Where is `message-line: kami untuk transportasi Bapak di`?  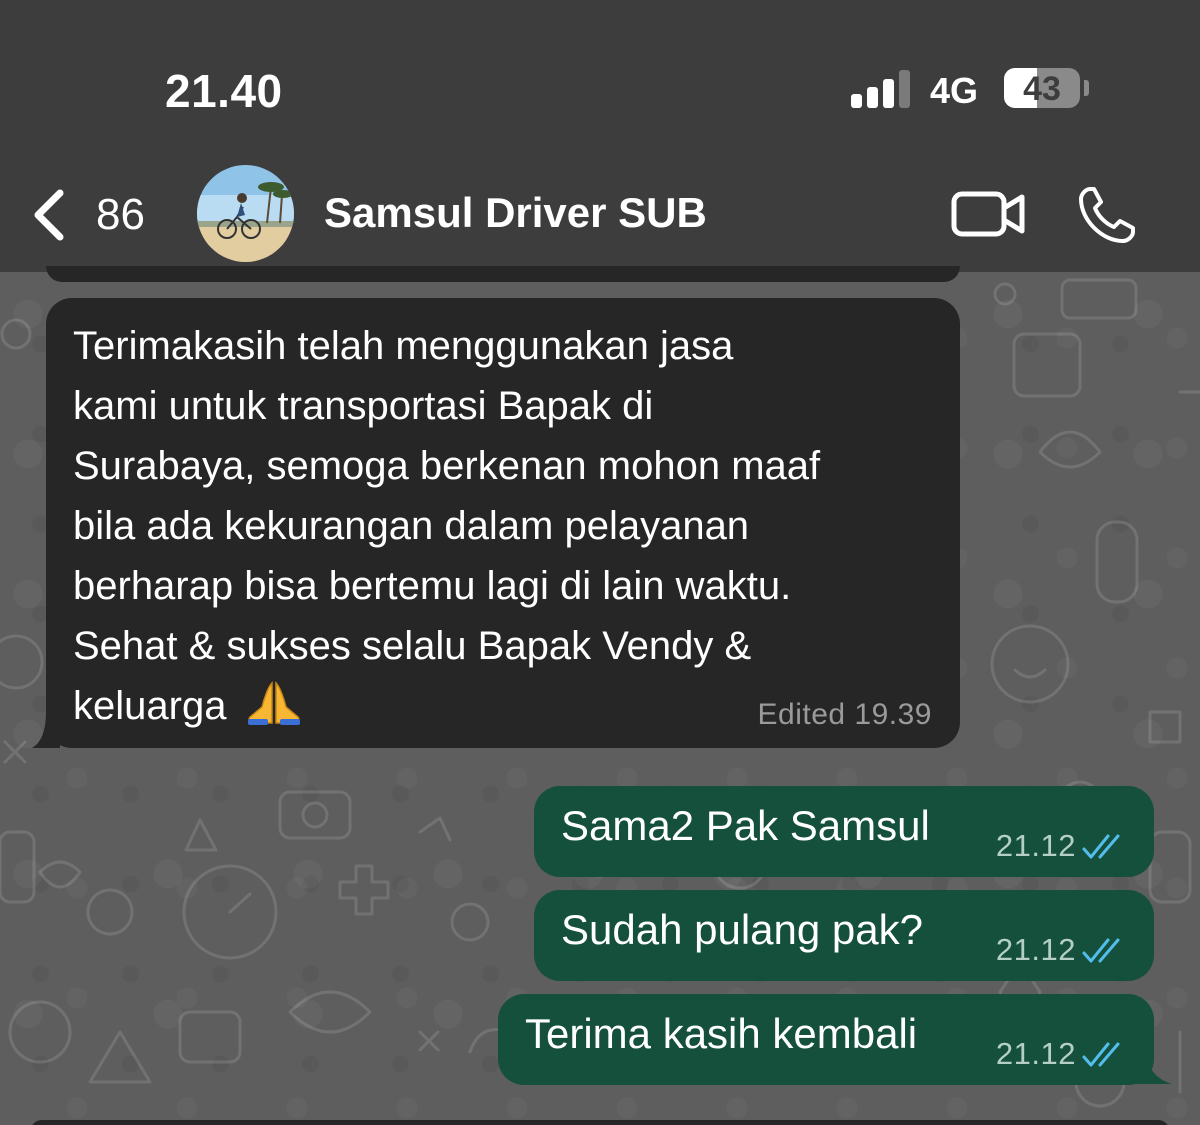
message-line: kami untuk transportasi Bapak di is located at coordinates (363, 406).